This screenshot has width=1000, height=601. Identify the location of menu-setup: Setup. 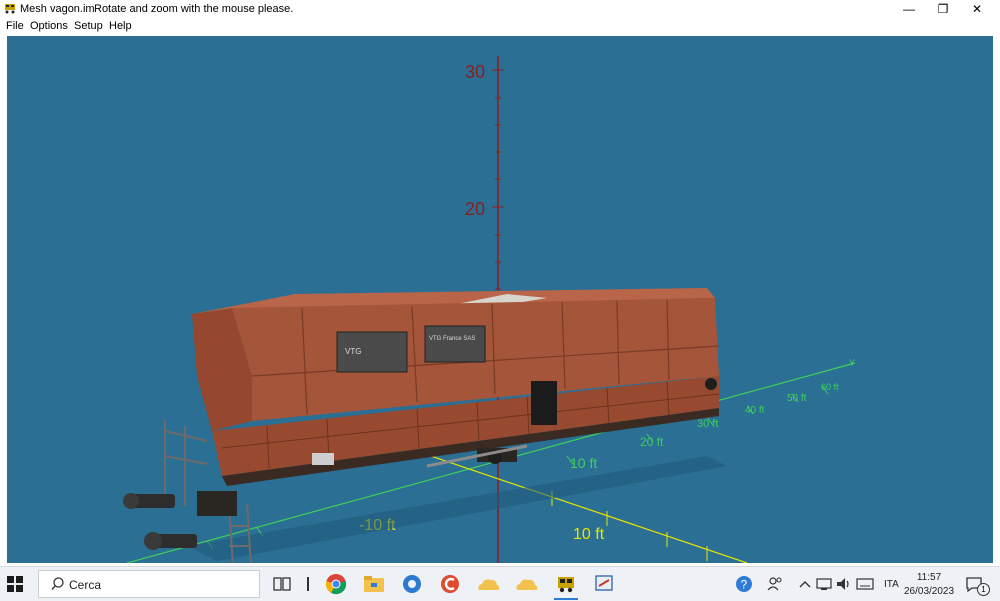
(88, 26).